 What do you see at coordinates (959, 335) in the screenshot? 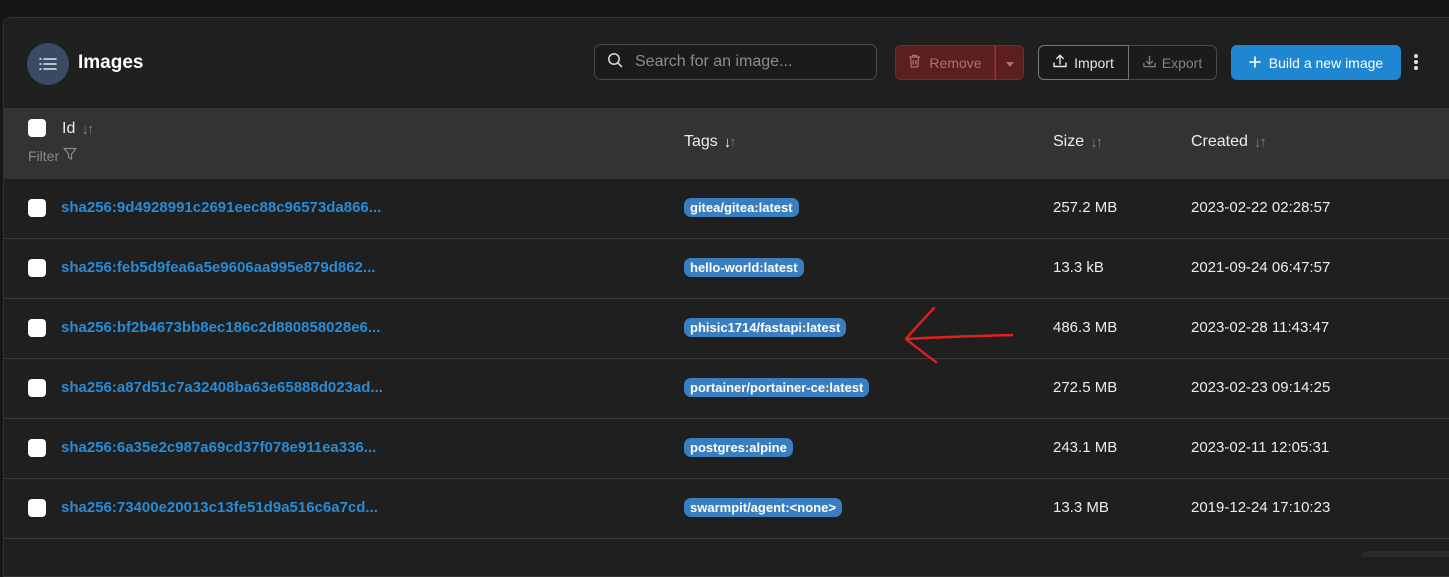
I see `annotation-arrow-icon` at bounding box center [959, 335].